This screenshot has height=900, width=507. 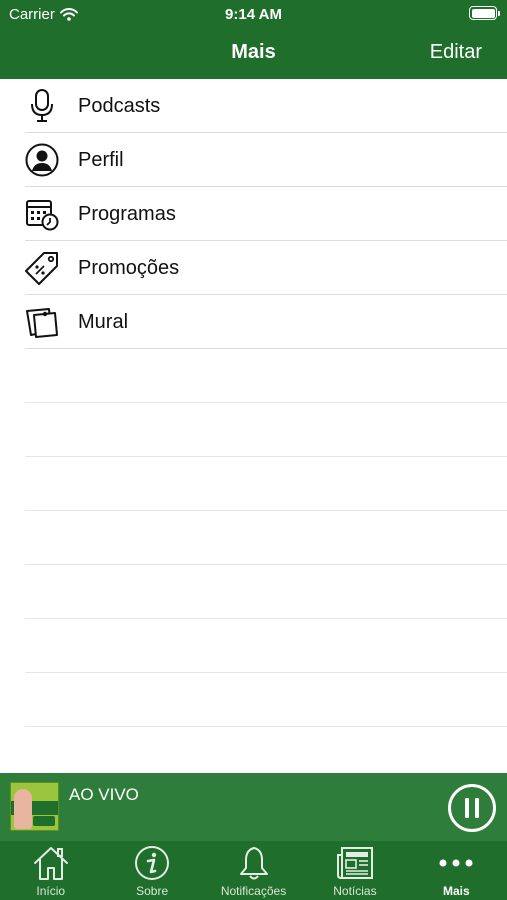 I want to click on pause-button, so click(x=472, y=808).